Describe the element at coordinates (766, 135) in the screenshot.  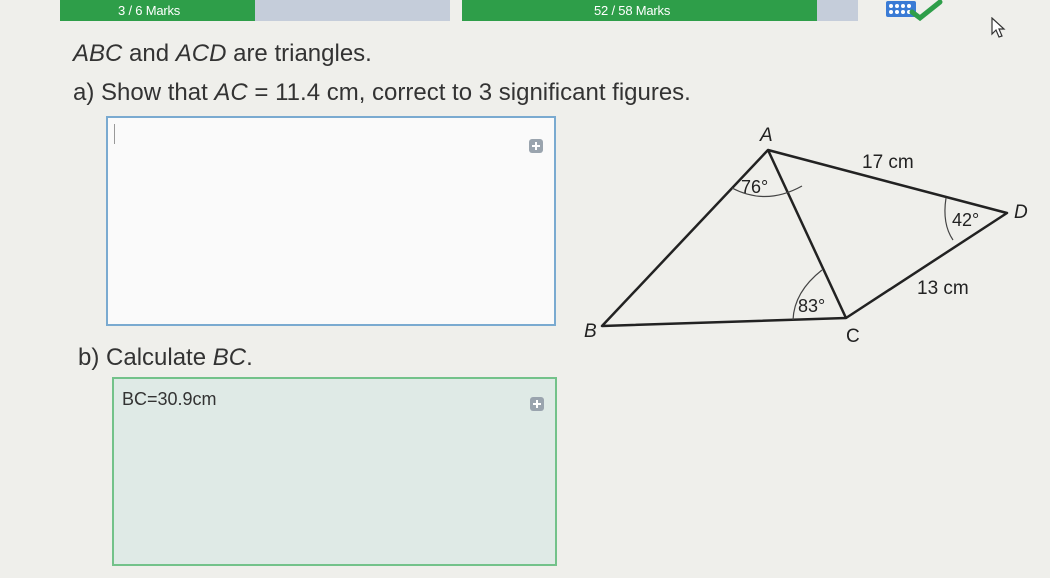
I see `vertex-a-label: A` at that location.